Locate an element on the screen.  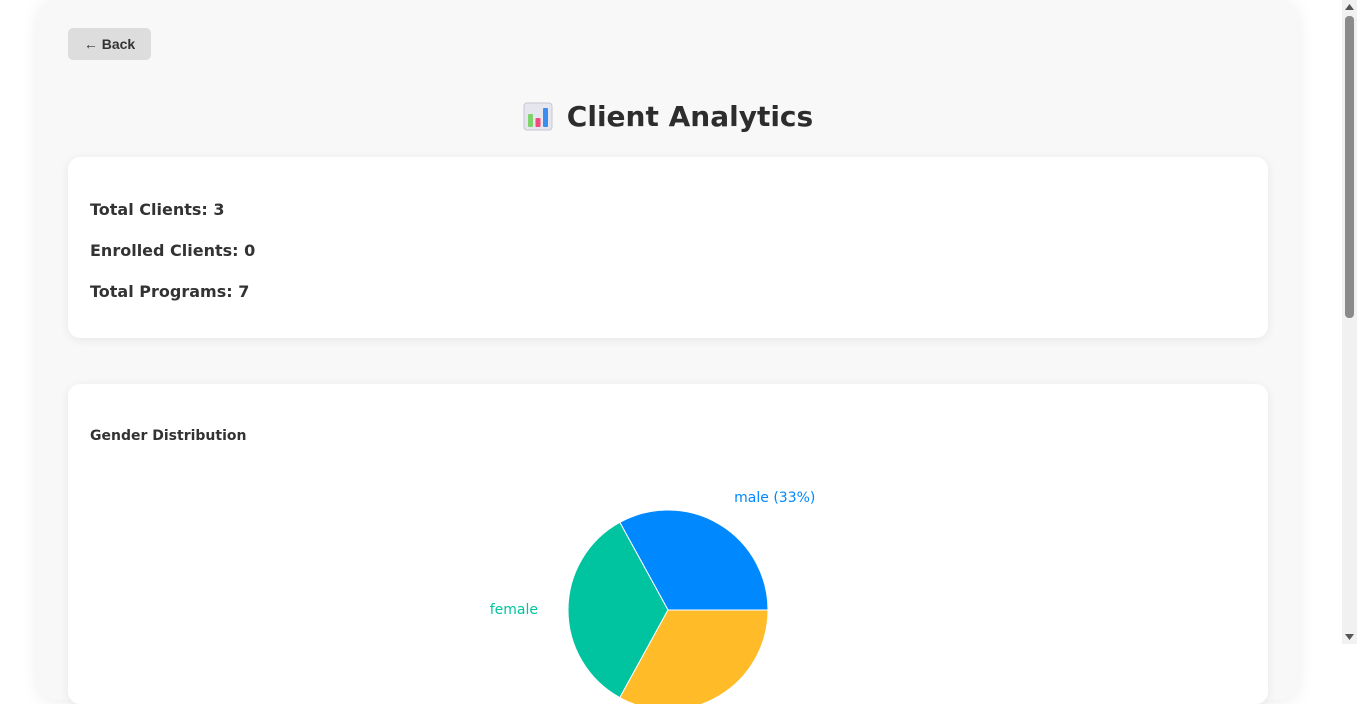
scroll-down-arrow-icon is located at coordinates (1349, 637).